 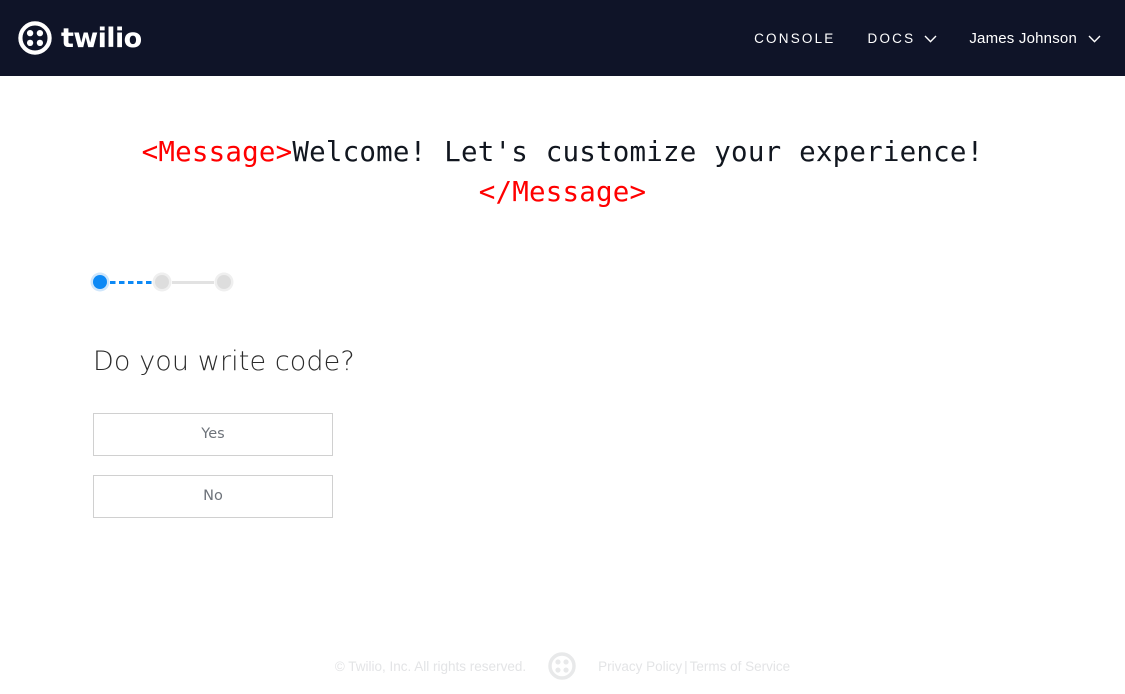 I want to click on nav-item-docs-label: DOCS, so click(x=891, y=38).